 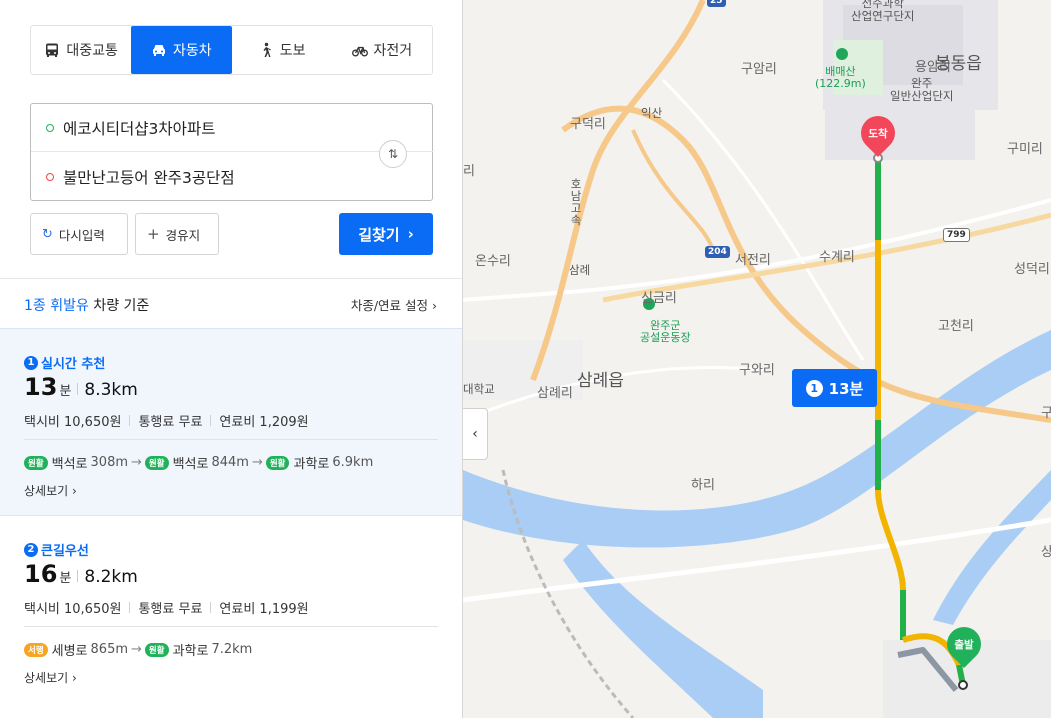 I want to click on vehicle-settings-link: 차종/연료 설정 ›, so click(x=394, y=304).